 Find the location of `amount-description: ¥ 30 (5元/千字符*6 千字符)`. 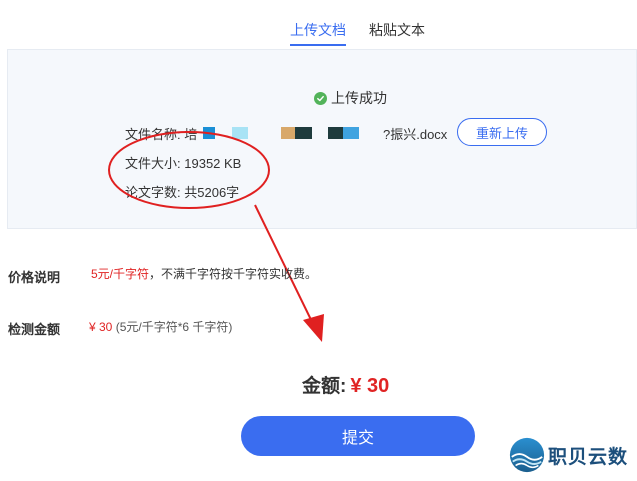

amount-description: ¥ 30 (5元/千字符*6 千字符) is located at coordinates (160, 326).